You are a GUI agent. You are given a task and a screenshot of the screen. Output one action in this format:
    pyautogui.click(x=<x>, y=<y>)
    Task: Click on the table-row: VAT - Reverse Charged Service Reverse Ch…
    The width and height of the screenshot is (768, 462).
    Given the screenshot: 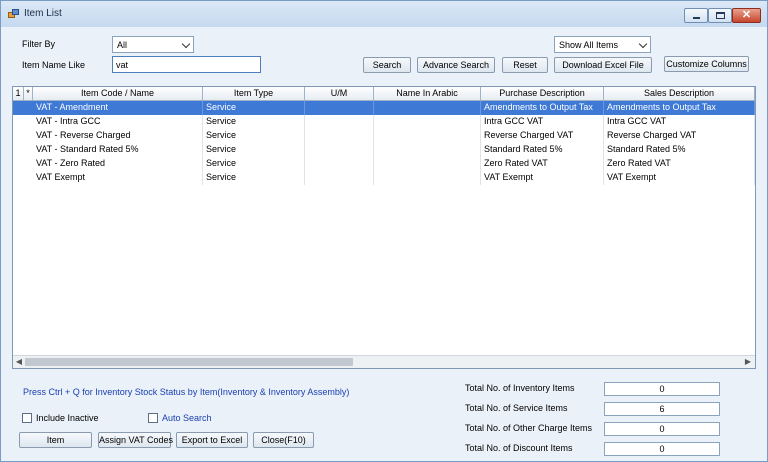 What is the action you would take?
    pyautogui.click(x=384, y=136)
    